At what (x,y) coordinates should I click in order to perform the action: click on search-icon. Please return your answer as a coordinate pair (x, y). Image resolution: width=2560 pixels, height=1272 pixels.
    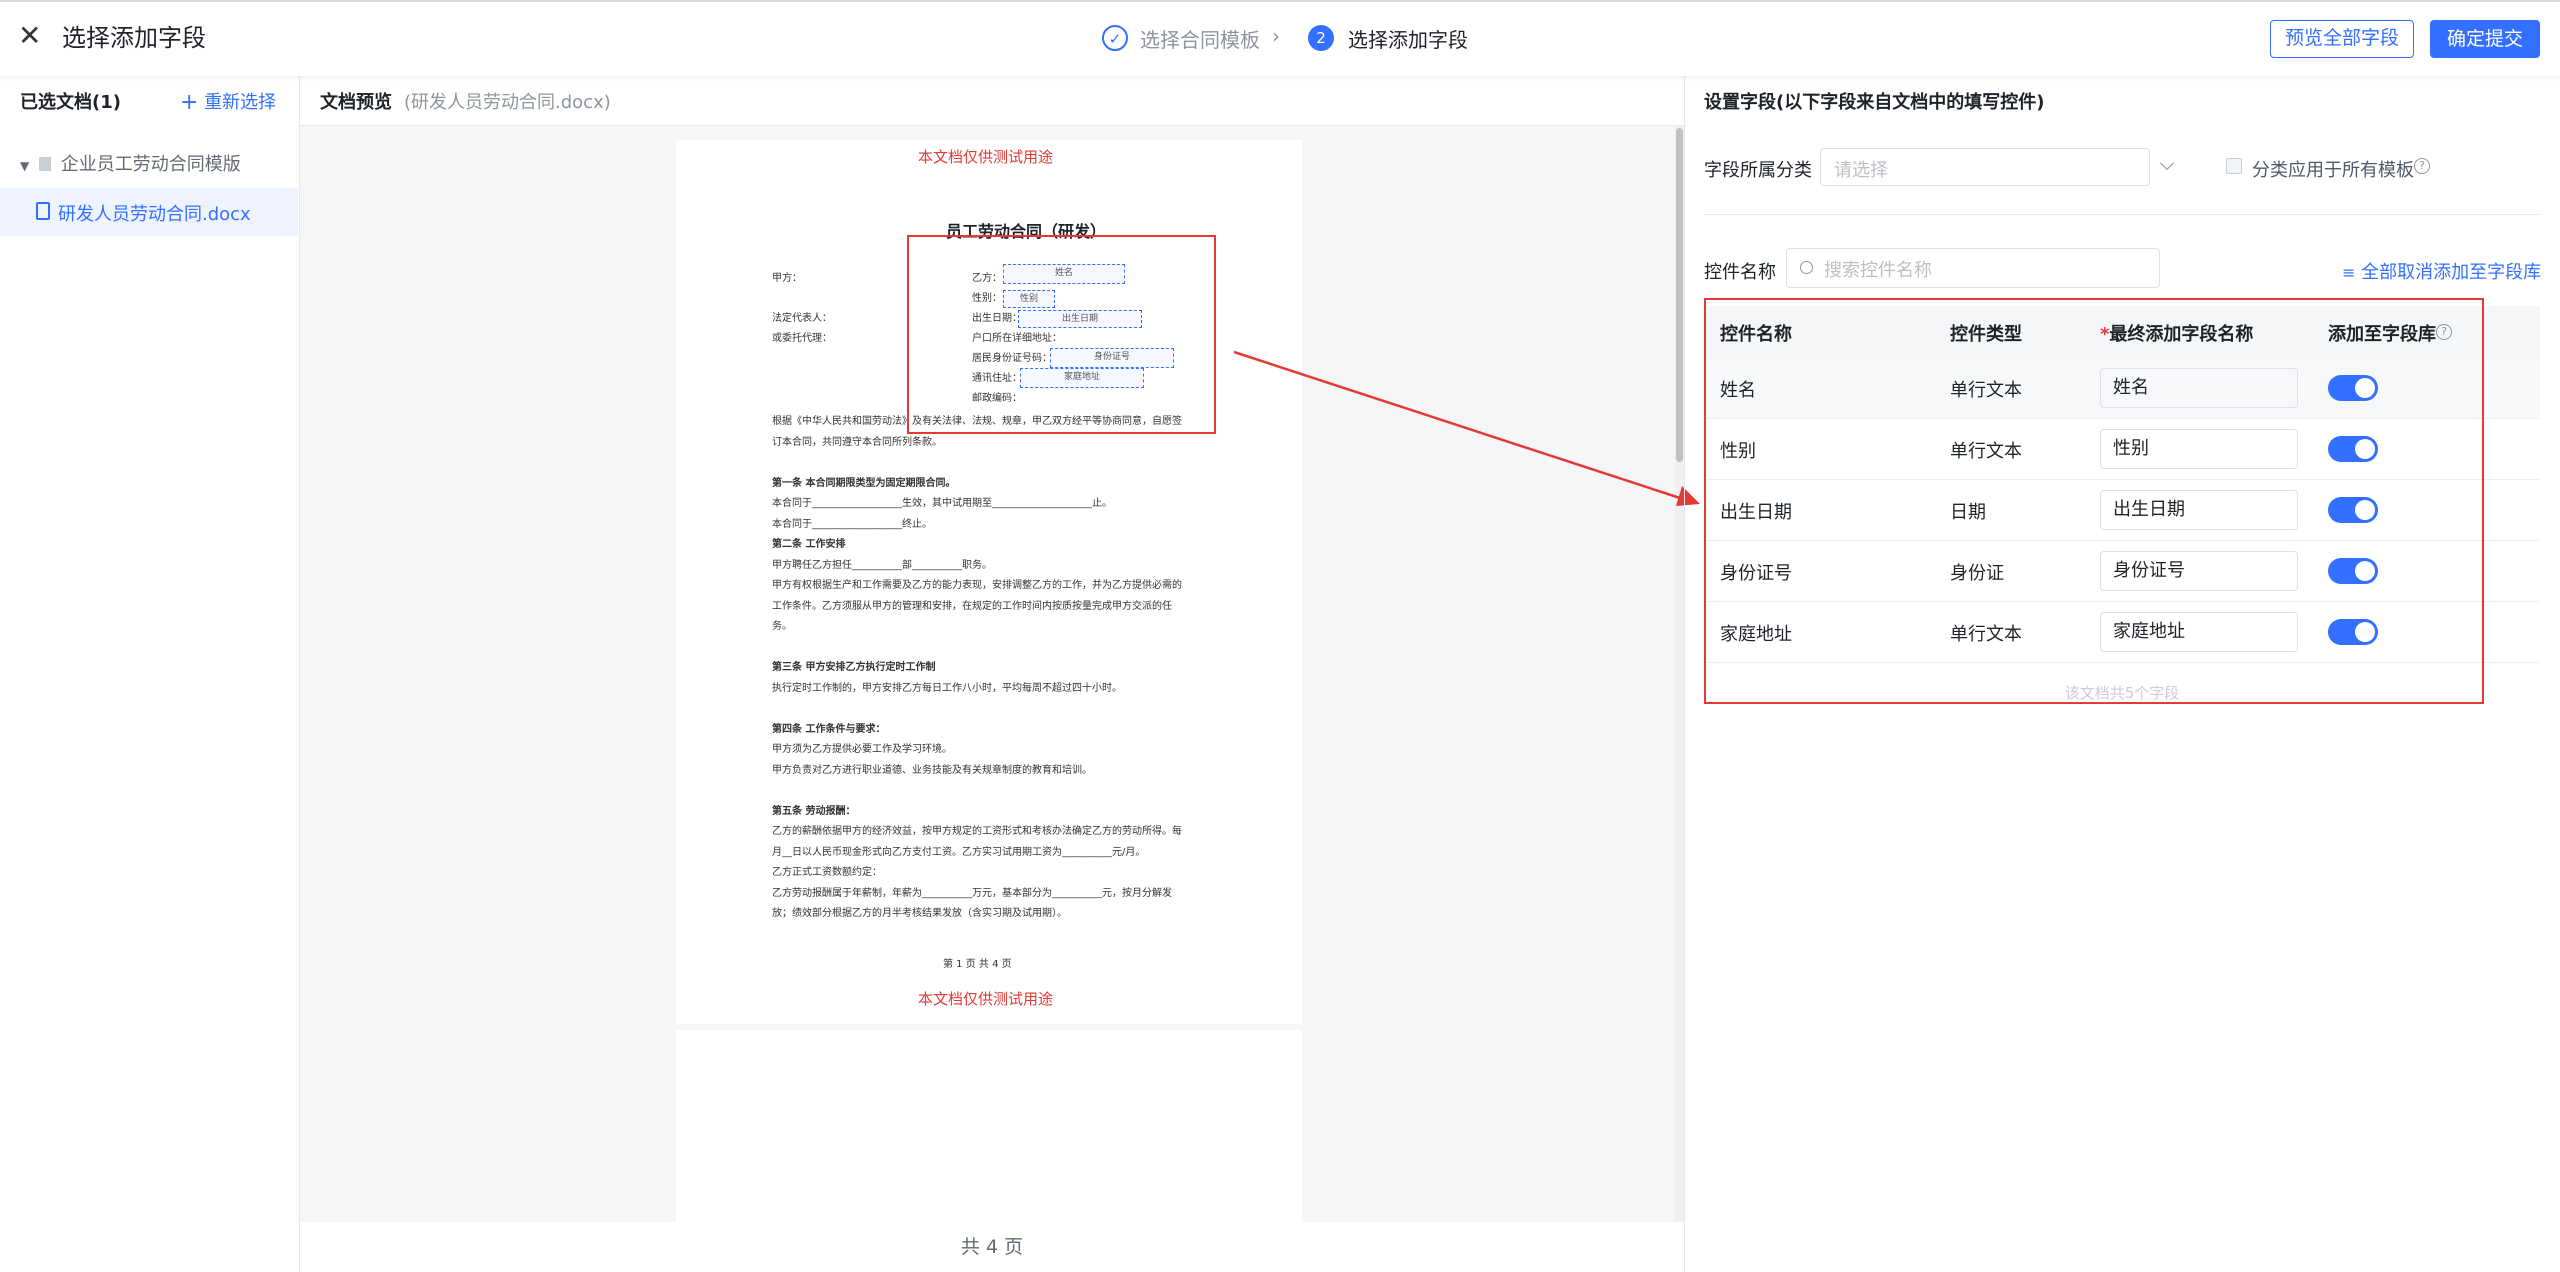
    Looking at the image, I should click on (1806, 267).